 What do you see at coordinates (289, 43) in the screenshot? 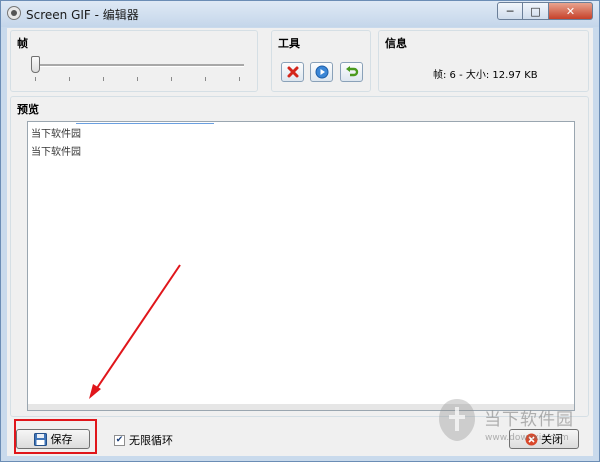
I see `tools-group-label: 工具` at bounding box center [289, 43].